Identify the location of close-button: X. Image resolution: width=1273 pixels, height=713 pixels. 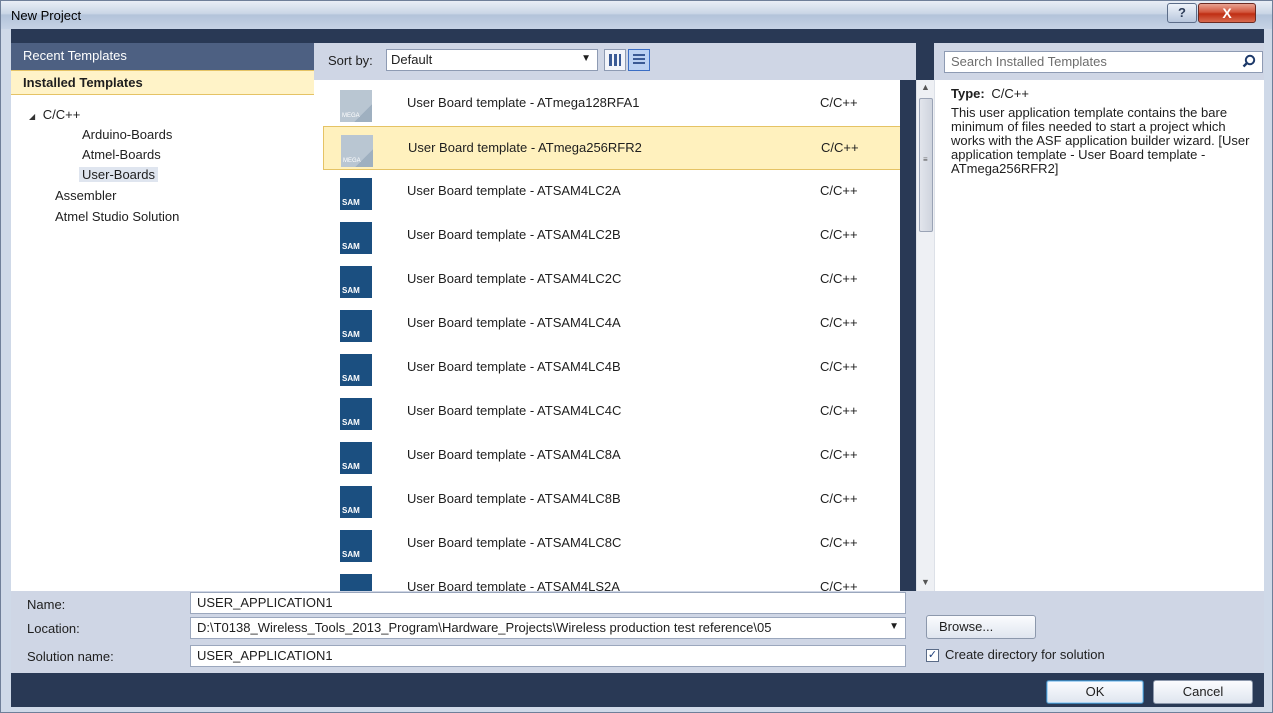
(1227, 13).